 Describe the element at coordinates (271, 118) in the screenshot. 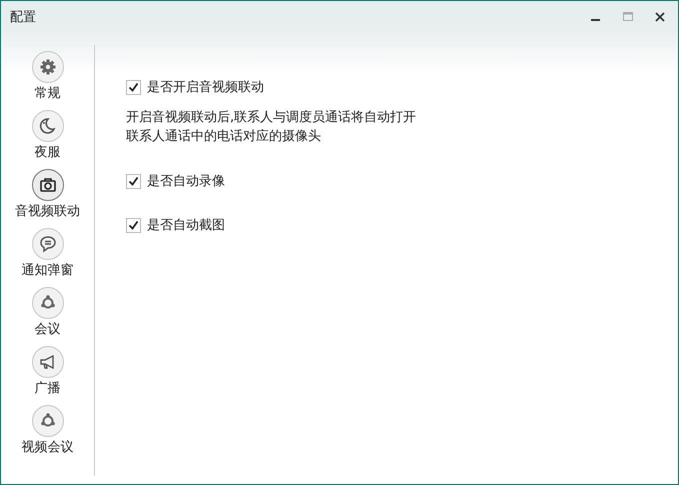

I see `description-text: 开启音视频联动后,联系人与调度员通话将自动打开` at that location.